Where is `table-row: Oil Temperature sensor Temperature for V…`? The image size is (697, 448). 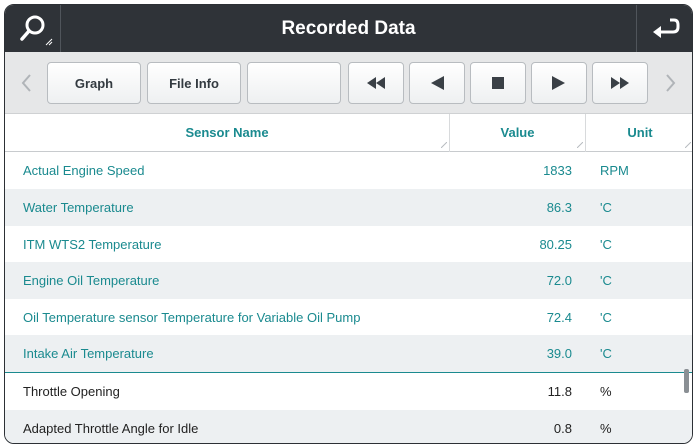
table-row: Oil Temperature sensor Temperature for V… is located at coordinates (348, 317).